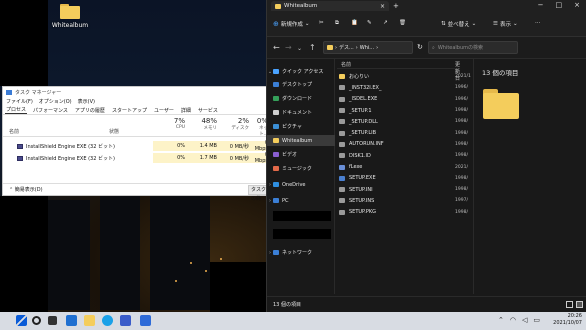 The image size is (586, 330). I want to click on nav-downloads: ダウンロード, so click(301, 98).